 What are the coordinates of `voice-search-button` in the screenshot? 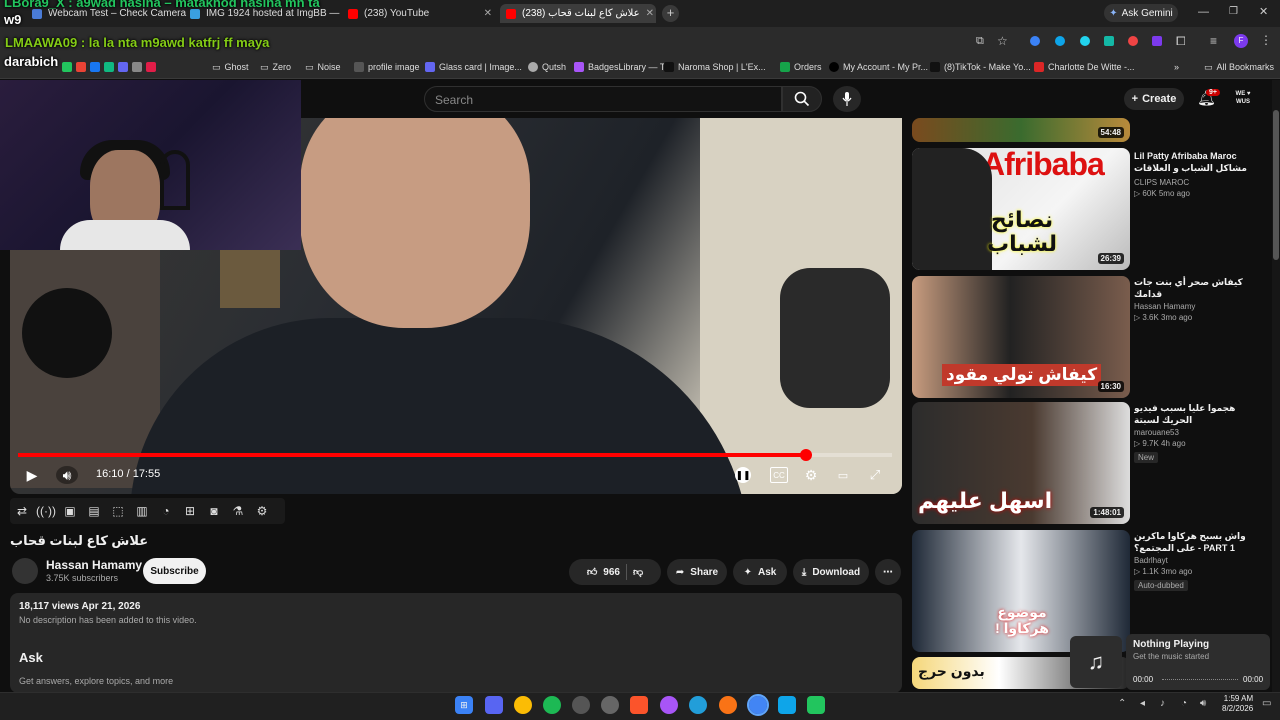 It's located at (847, 99).